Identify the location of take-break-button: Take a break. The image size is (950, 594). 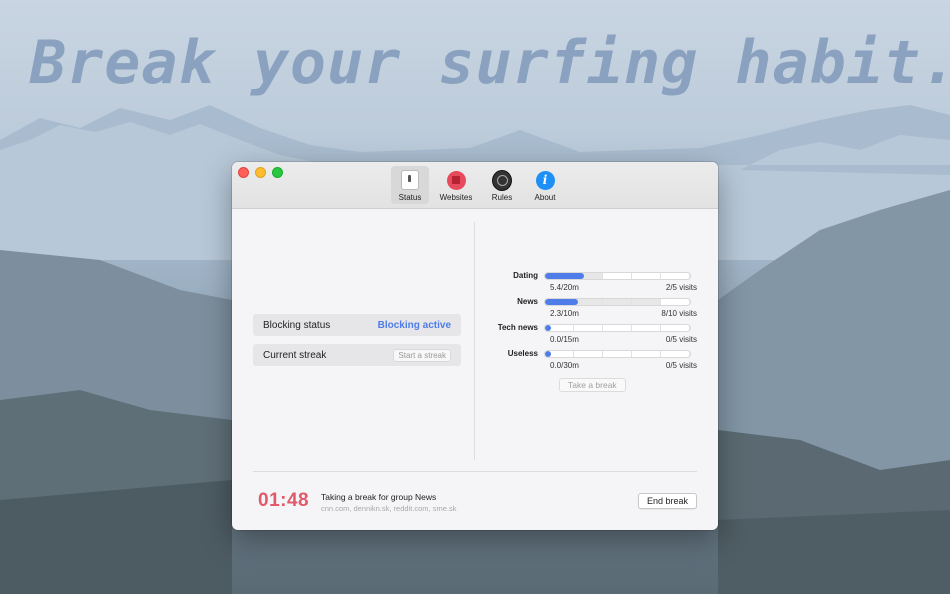
(592, 385).